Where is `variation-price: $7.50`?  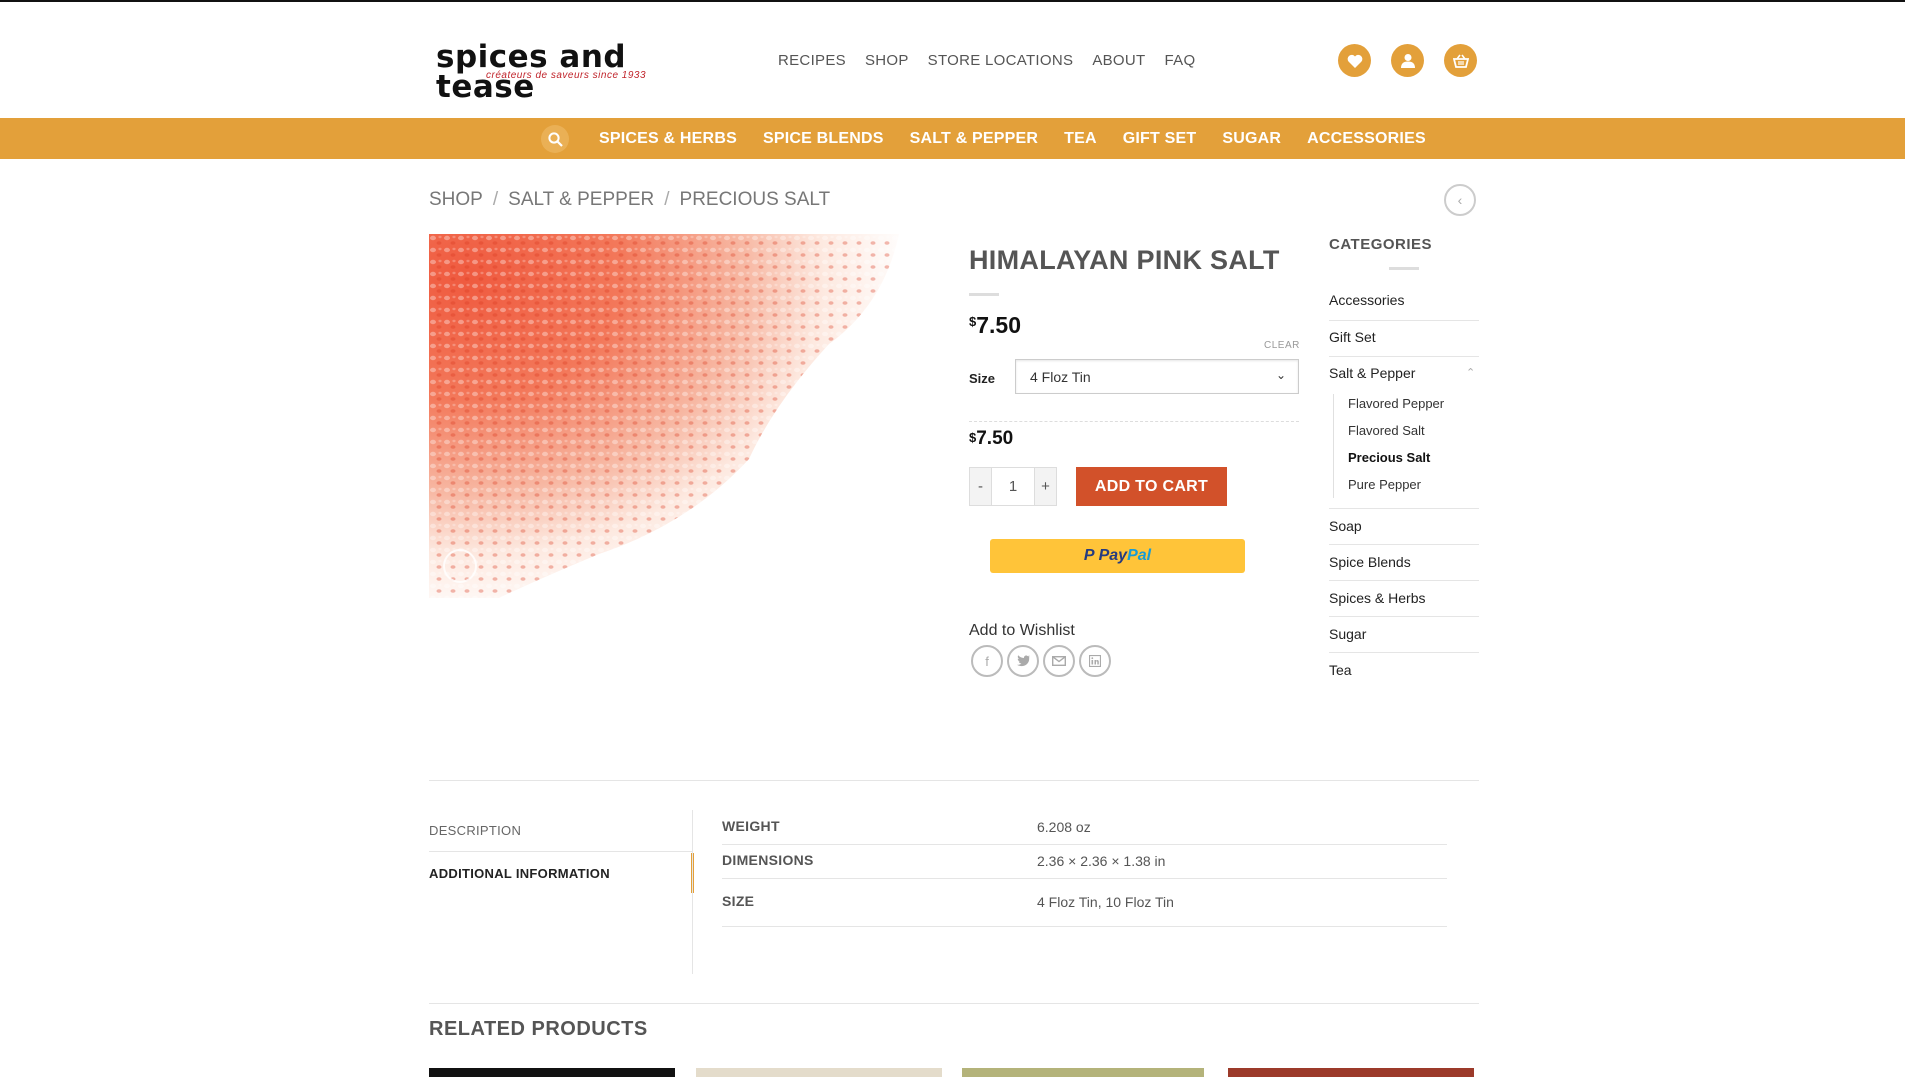
variation-price: $7.50 is located at coordinates (991, 439).